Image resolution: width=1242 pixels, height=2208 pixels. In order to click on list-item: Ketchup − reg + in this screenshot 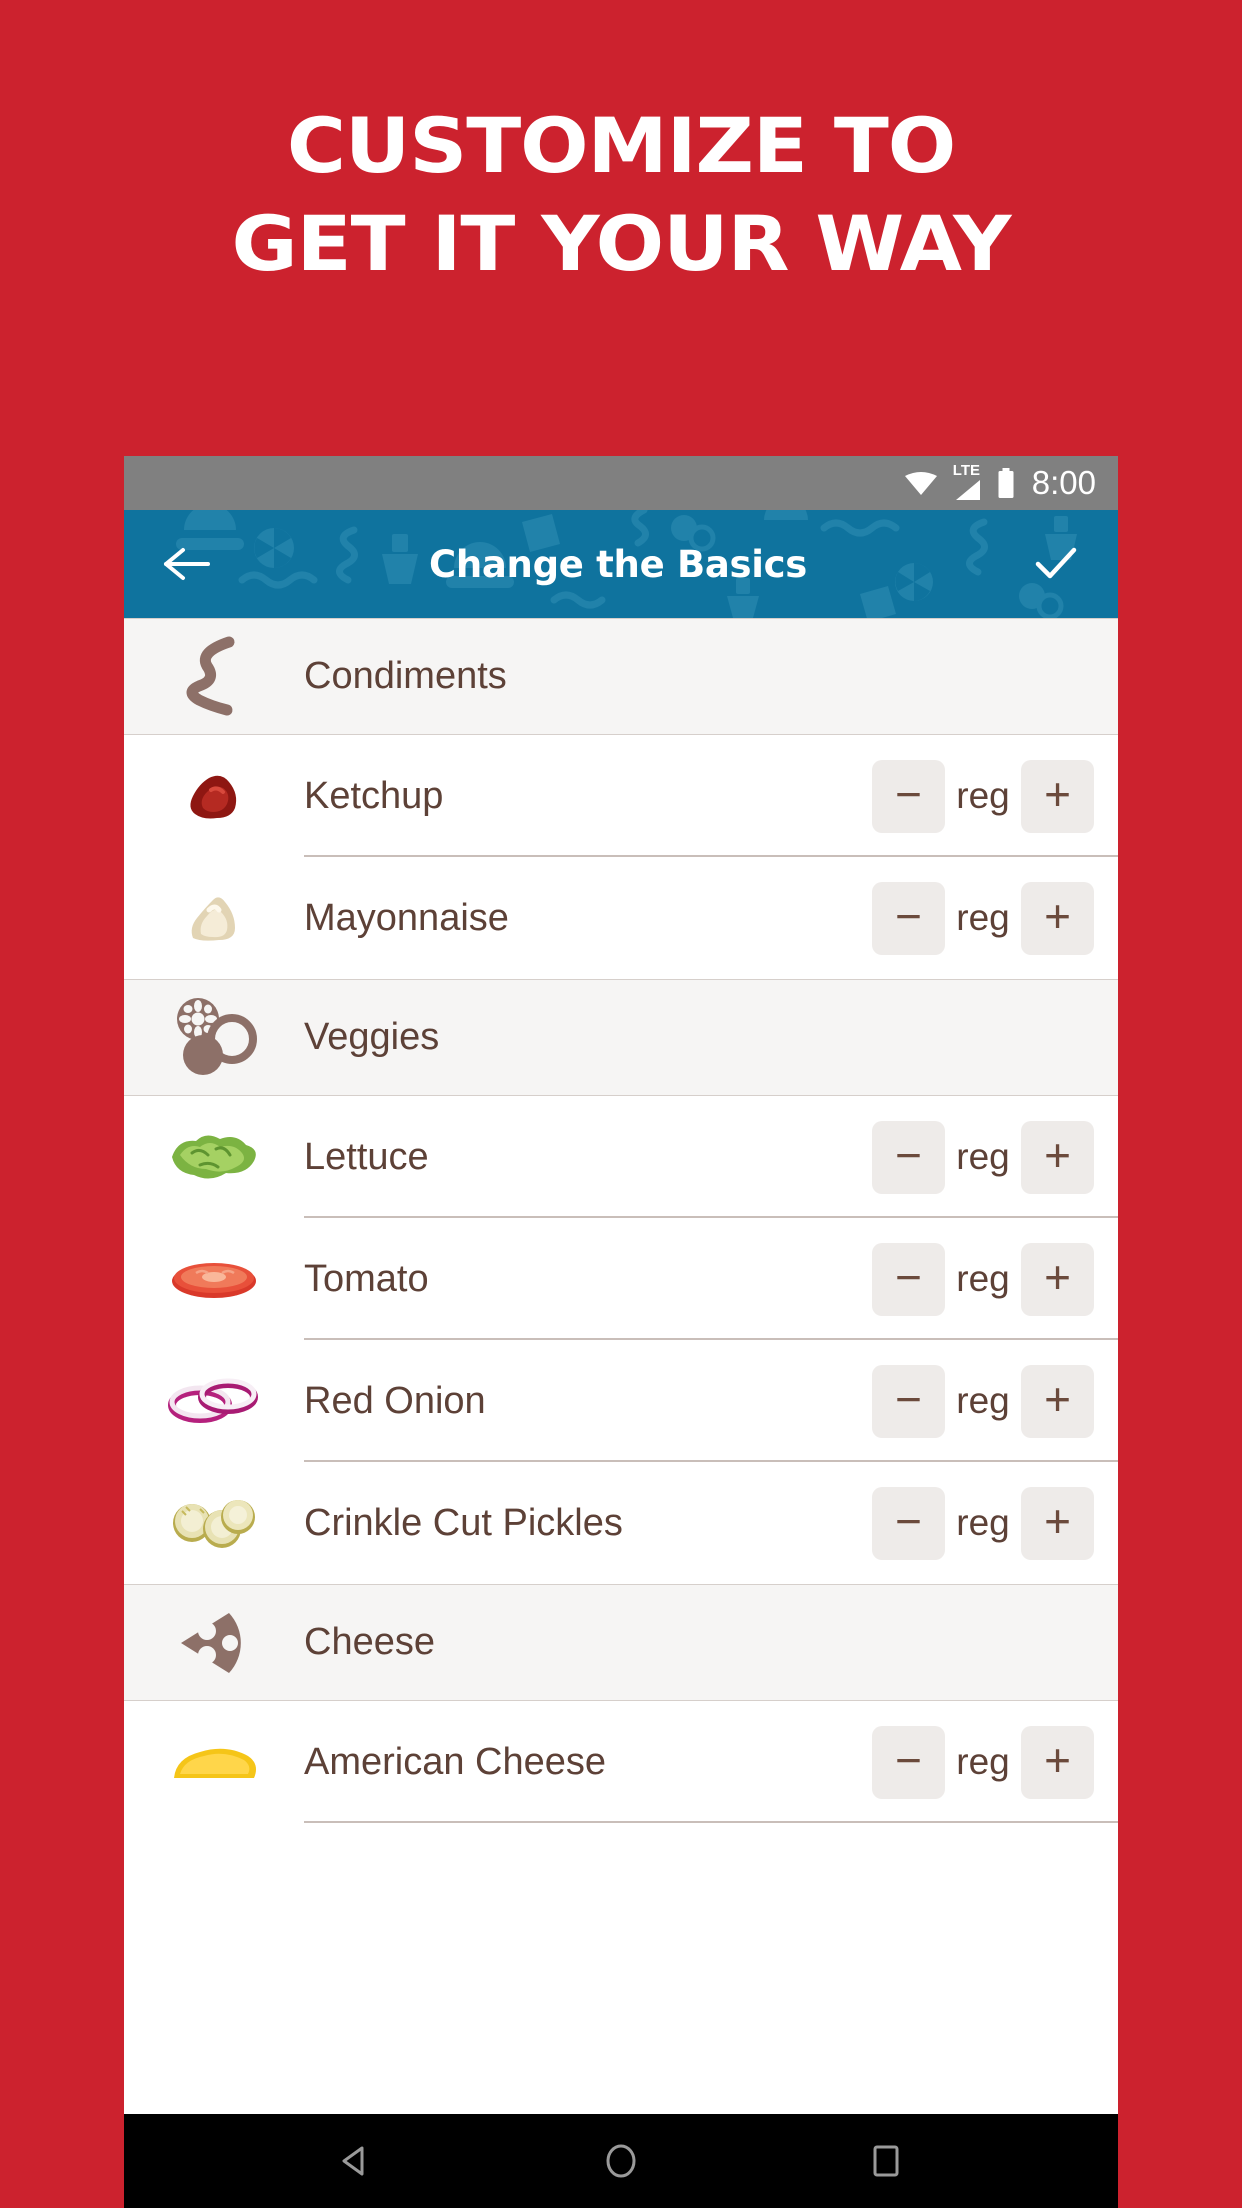, I will do `click(621, 796)`.